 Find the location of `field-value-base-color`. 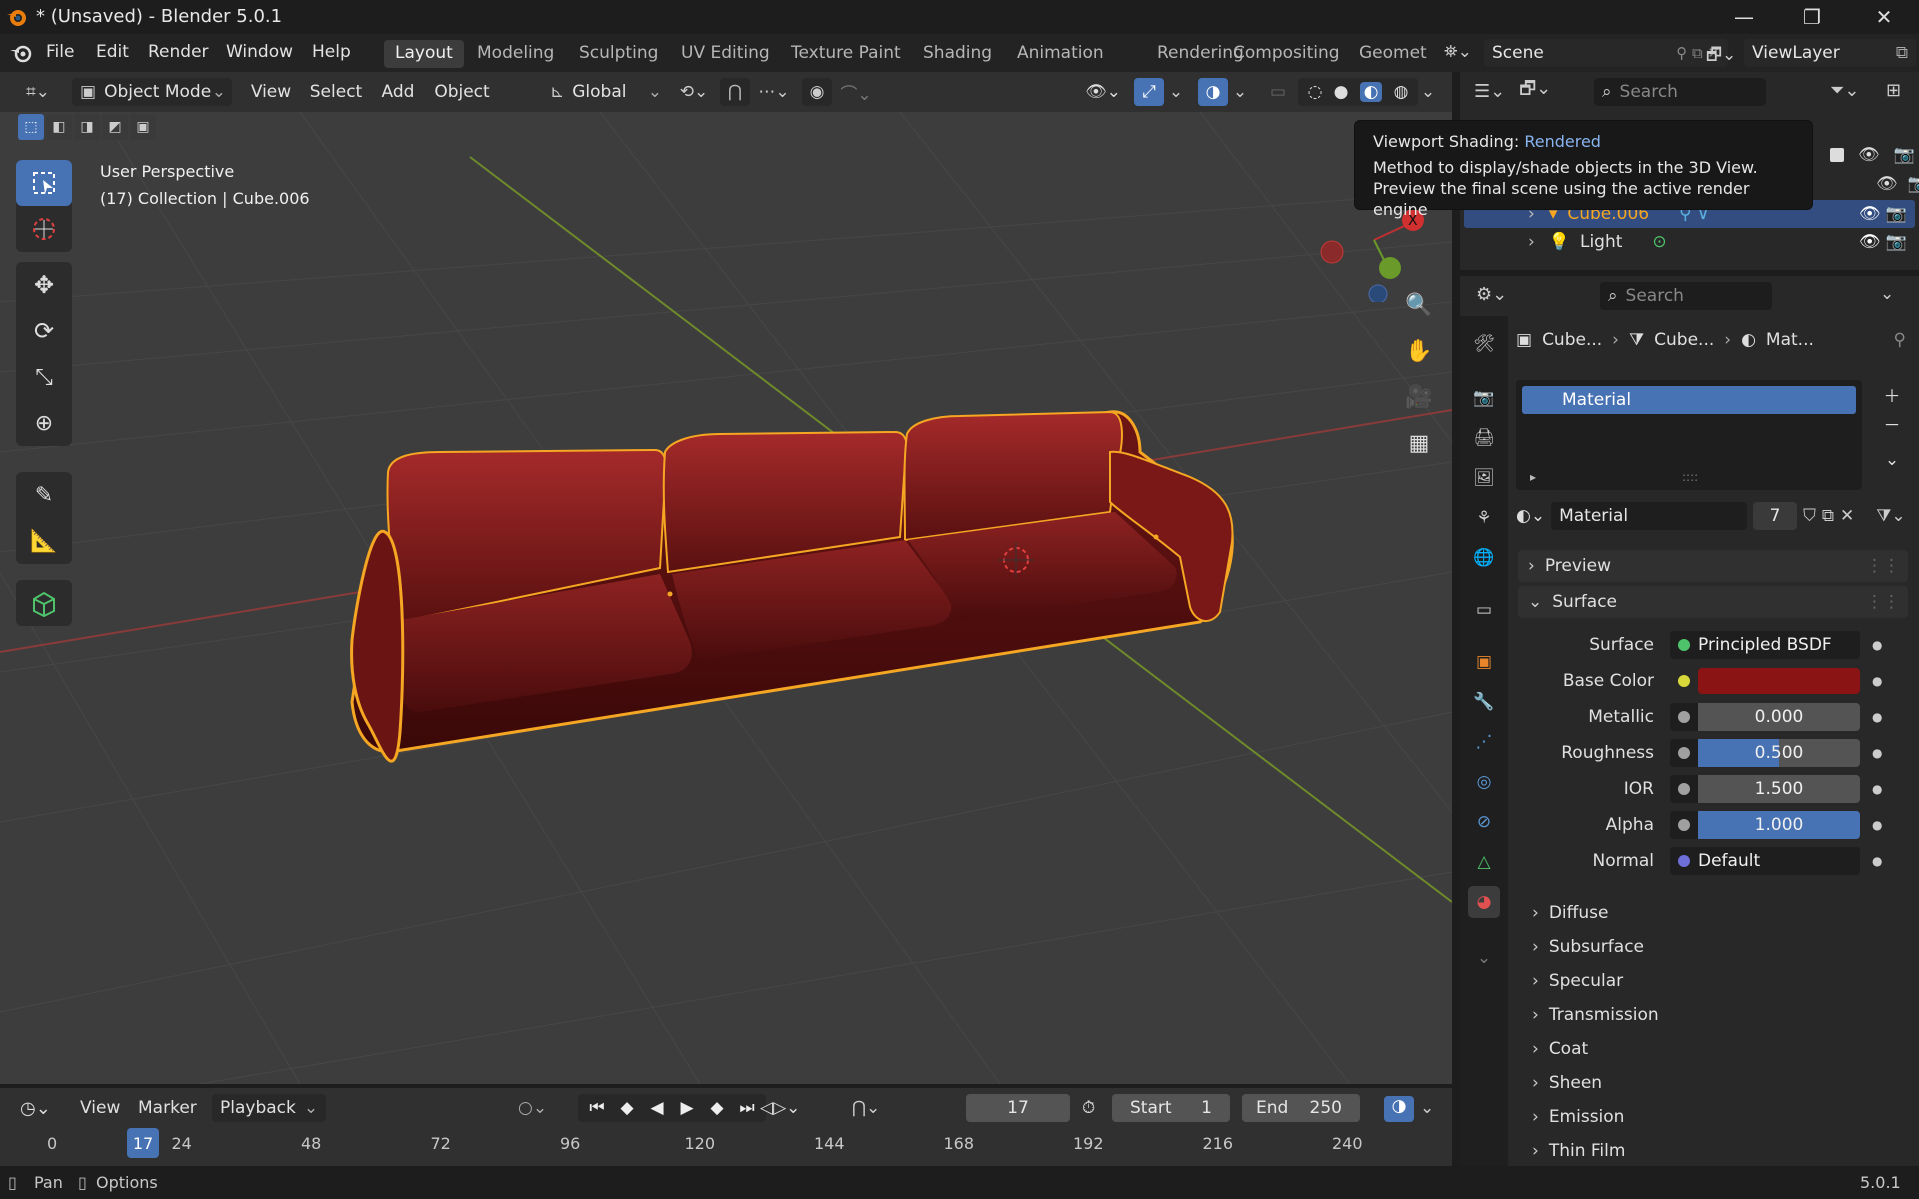

field-value-base-color is located at coordinates (1765, 681).